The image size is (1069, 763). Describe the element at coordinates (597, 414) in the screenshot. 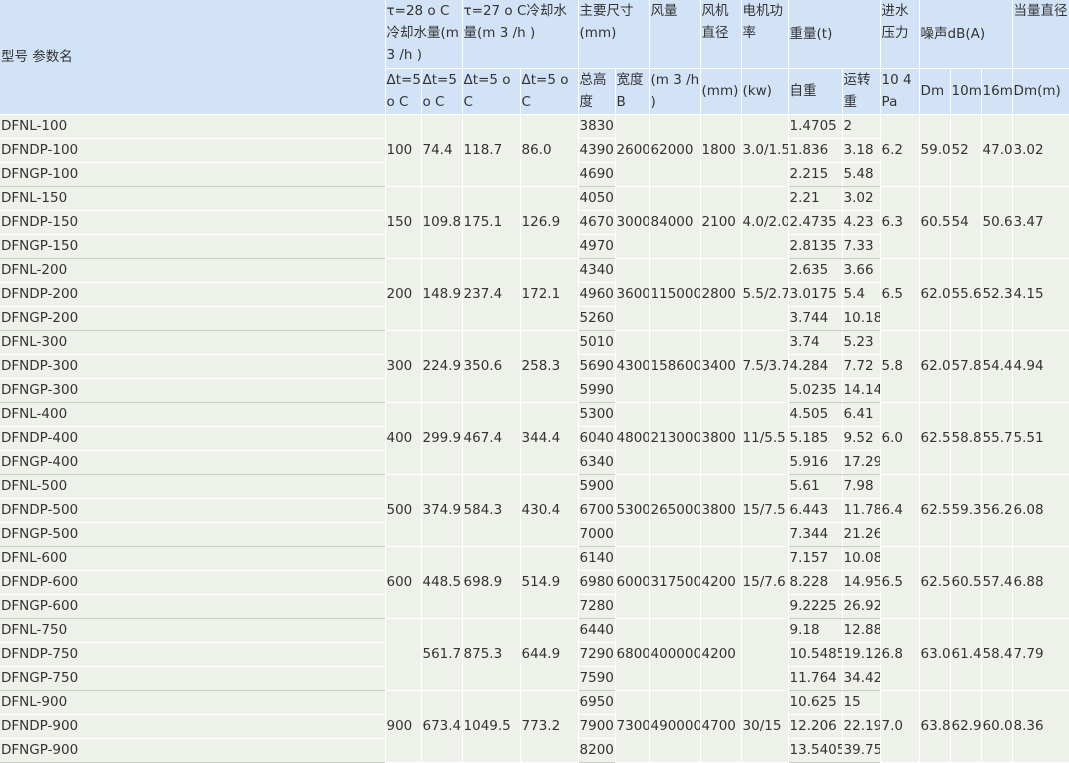

I see `total-height-cell: 5300` at that location.